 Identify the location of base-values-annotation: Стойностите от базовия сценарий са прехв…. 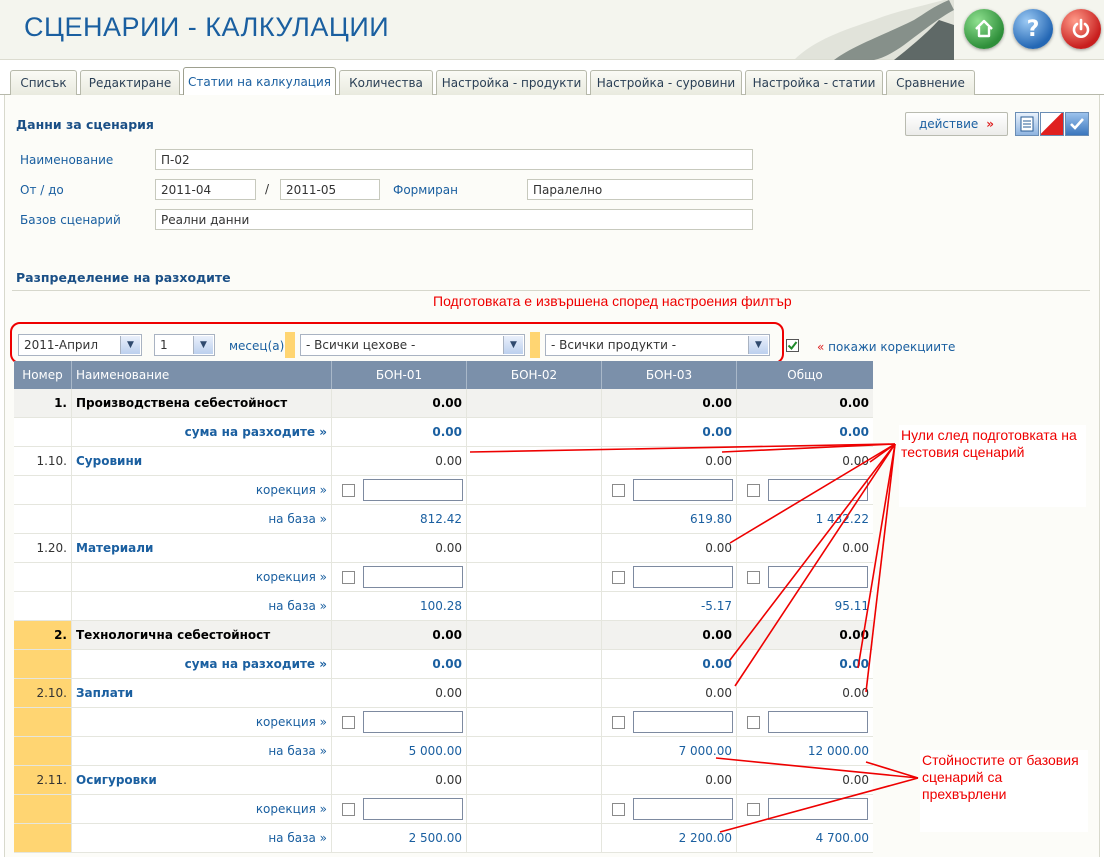
(1004, 791).